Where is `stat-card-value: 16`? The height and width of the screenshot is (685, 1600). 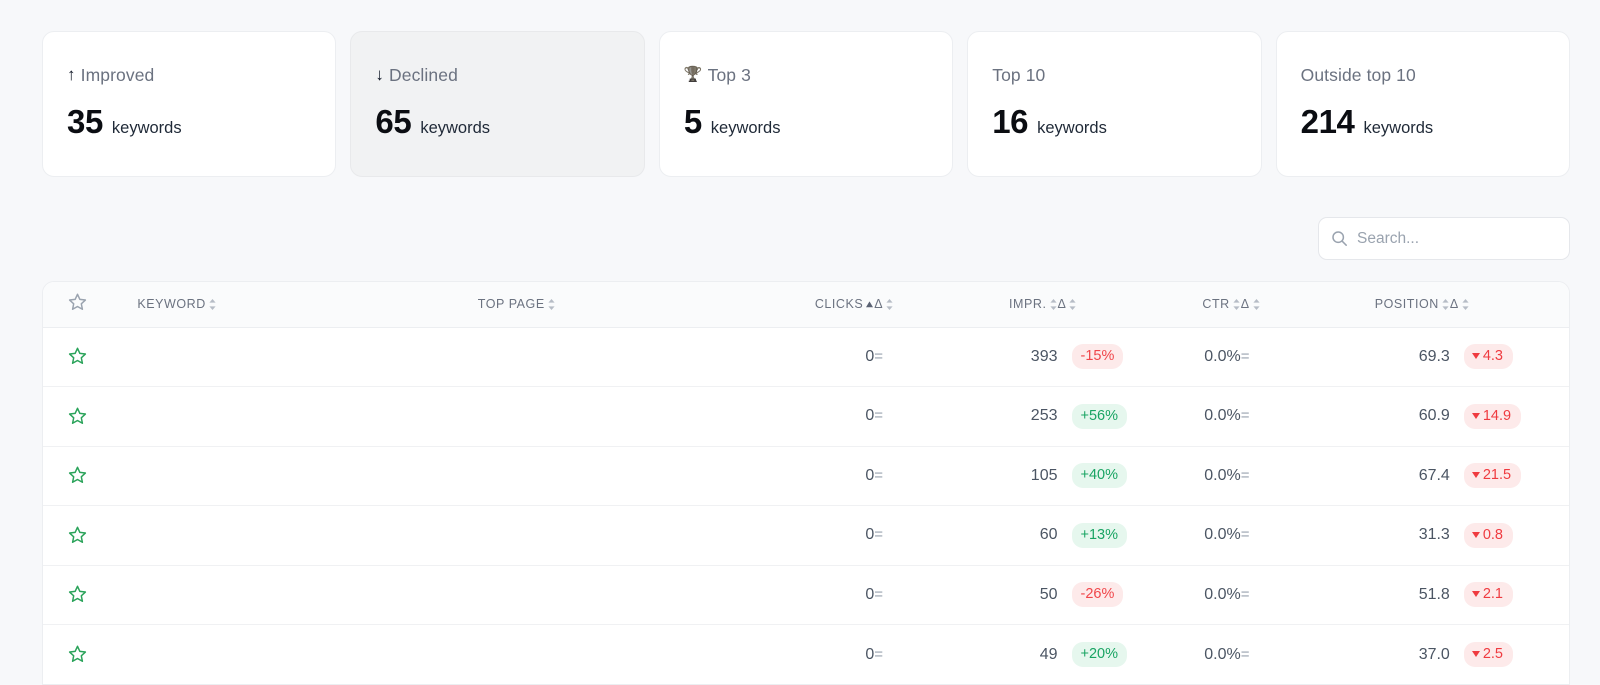
stat-card-value: 16 is located at coordinates (1010, 121).